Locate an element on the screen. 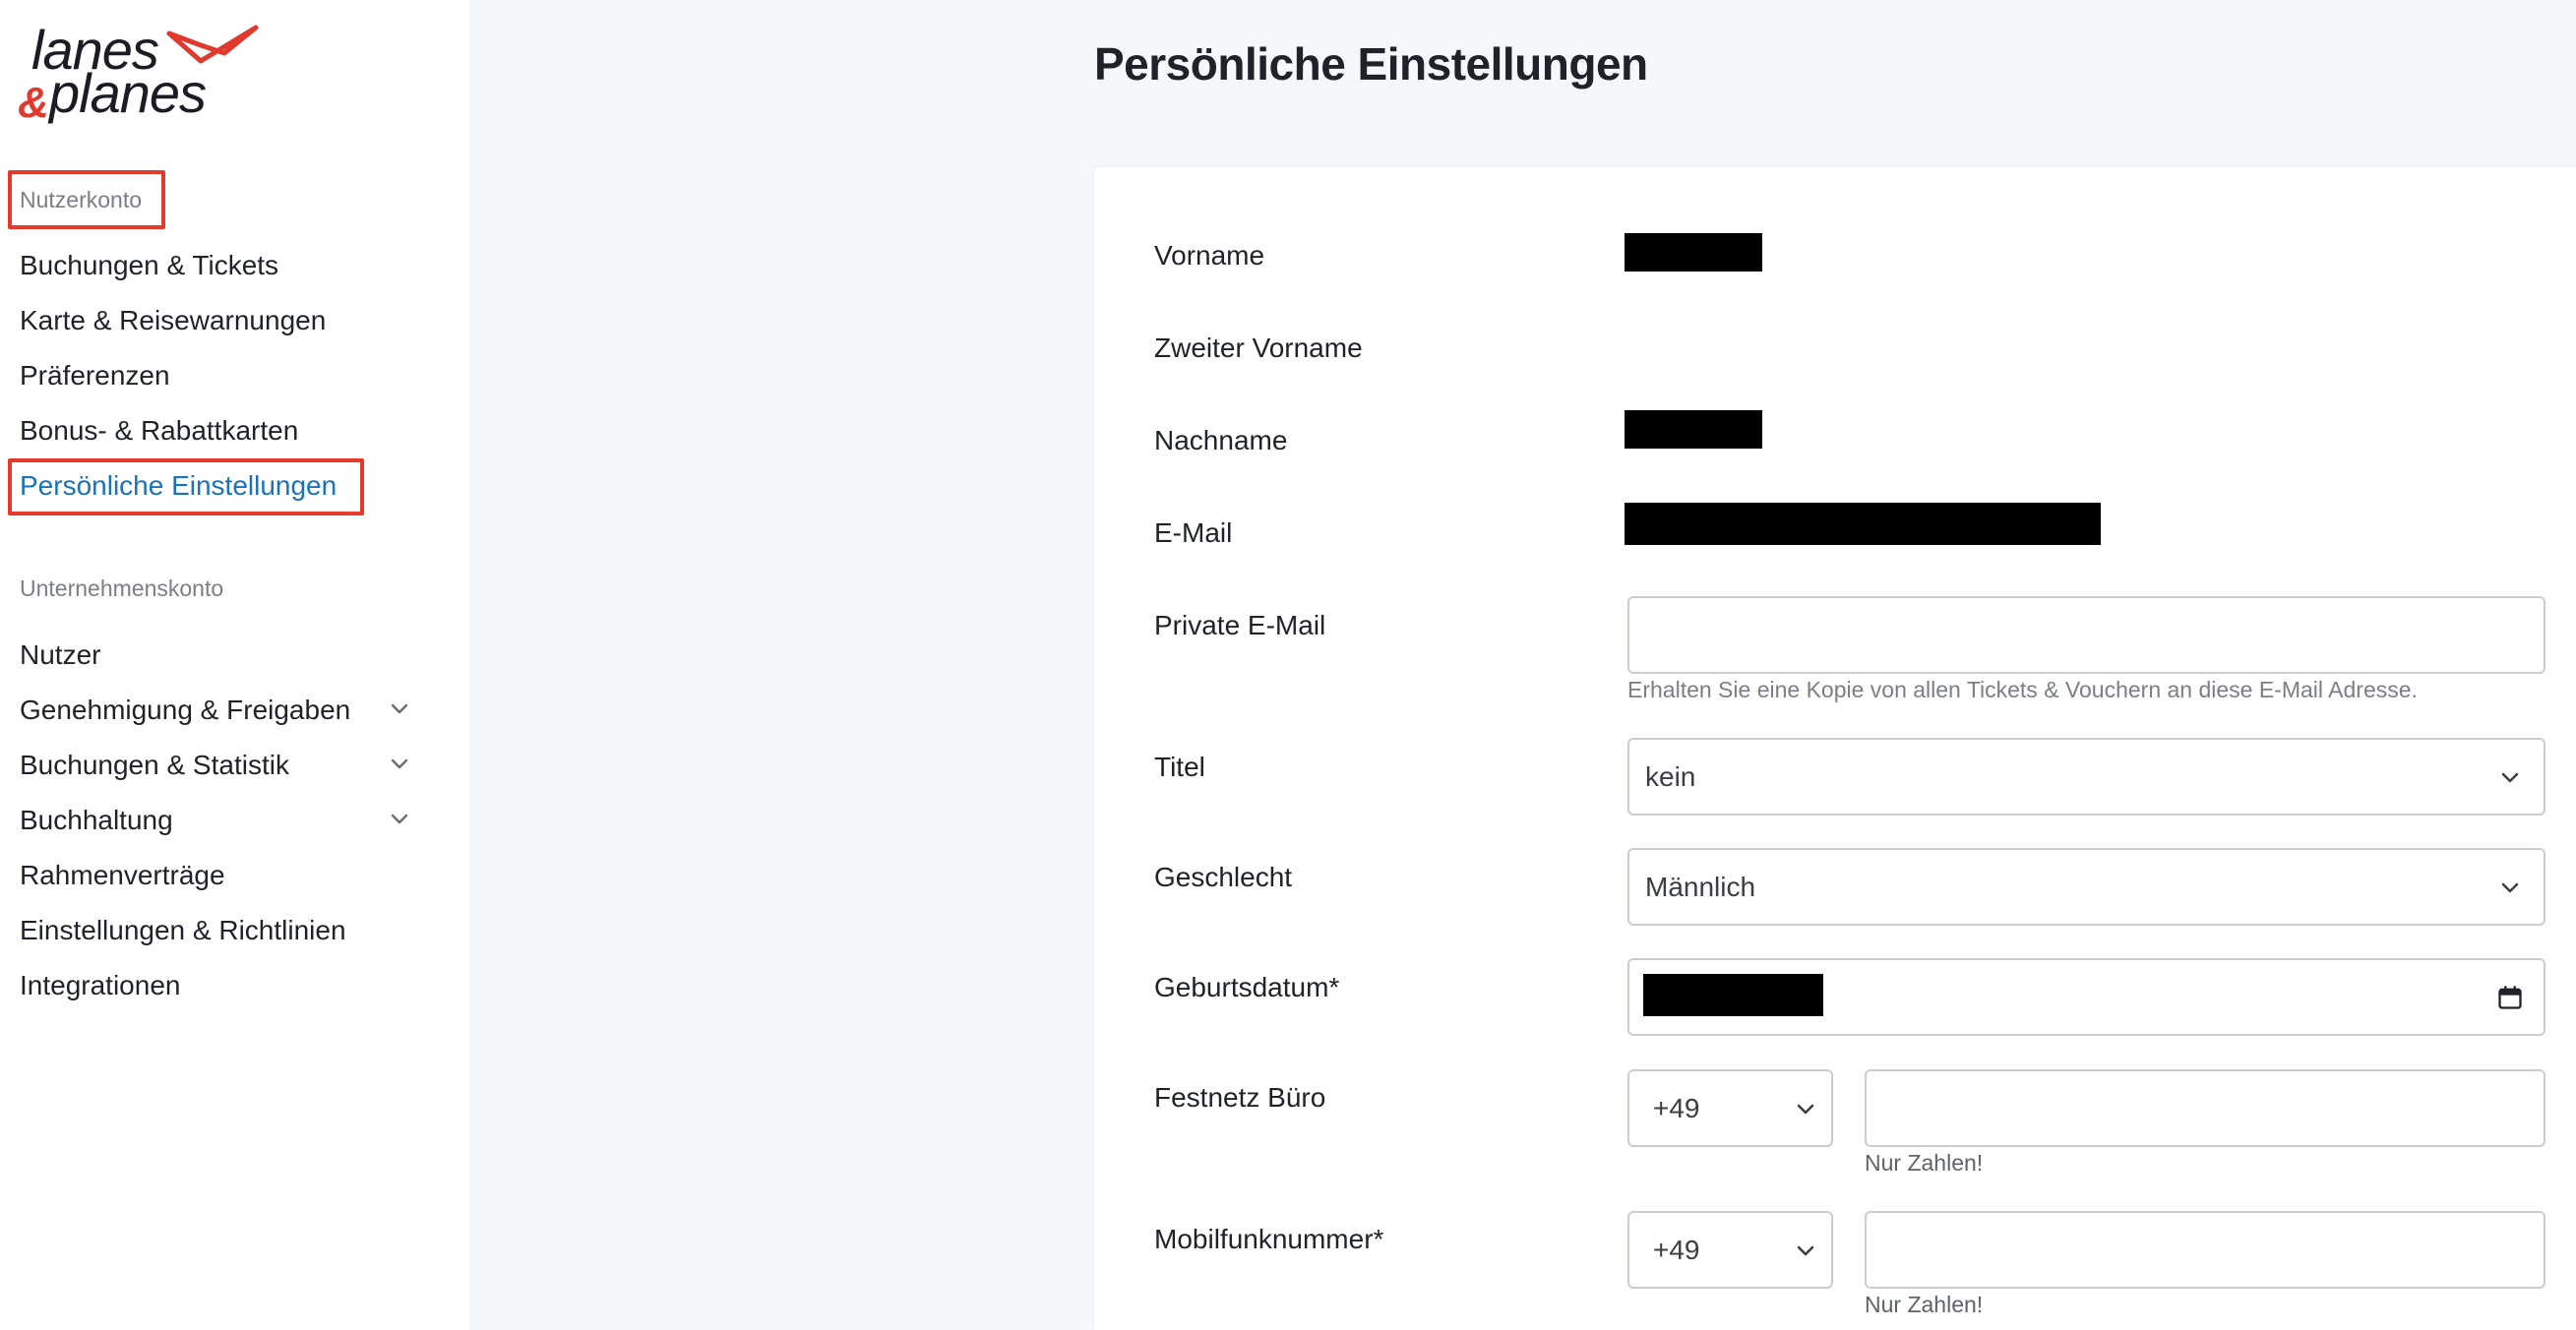  landline-help-text: Nur Zahlen! is located at coordinates (1924, 1163).